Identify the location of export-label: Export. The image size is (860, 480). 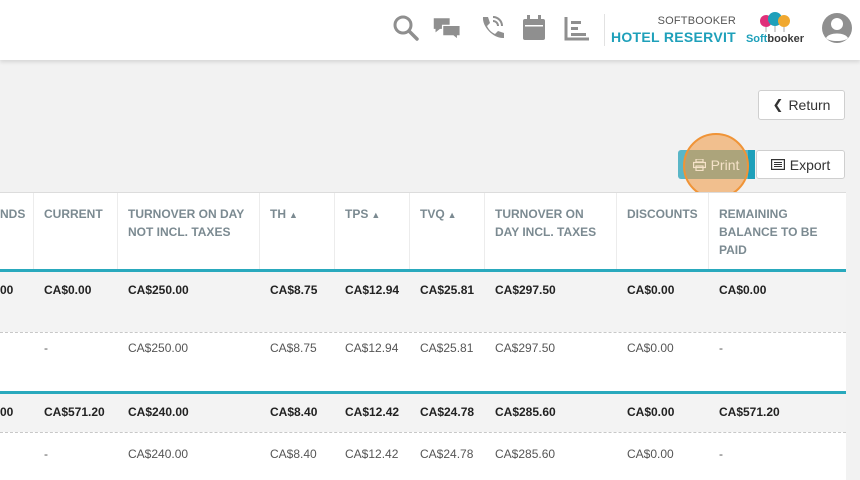
(810, 164).